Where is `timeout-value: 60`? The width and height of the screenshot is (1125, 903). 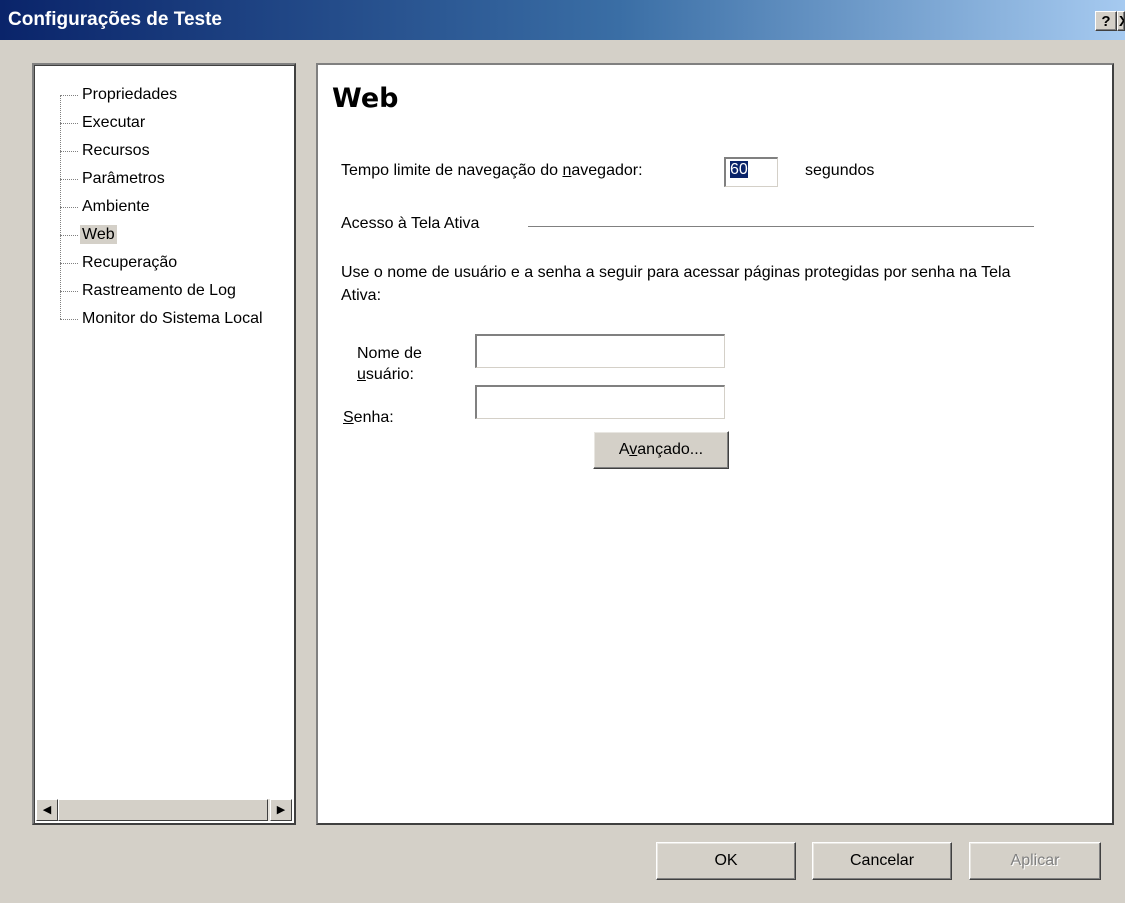 timeout-value: 60 is located at coordinates (739, 169).